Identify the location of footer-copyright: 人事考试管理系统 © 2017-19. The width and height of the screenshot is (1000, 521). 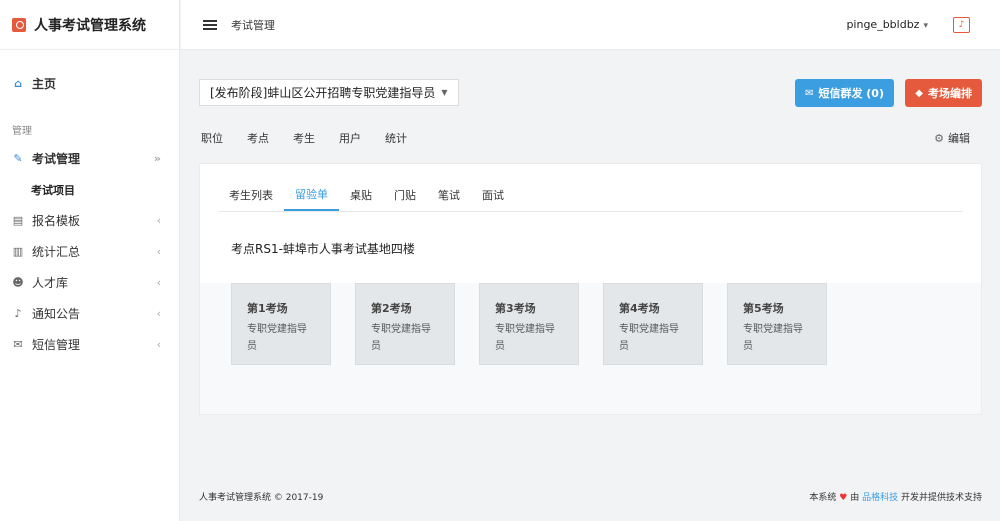
(261, 498).